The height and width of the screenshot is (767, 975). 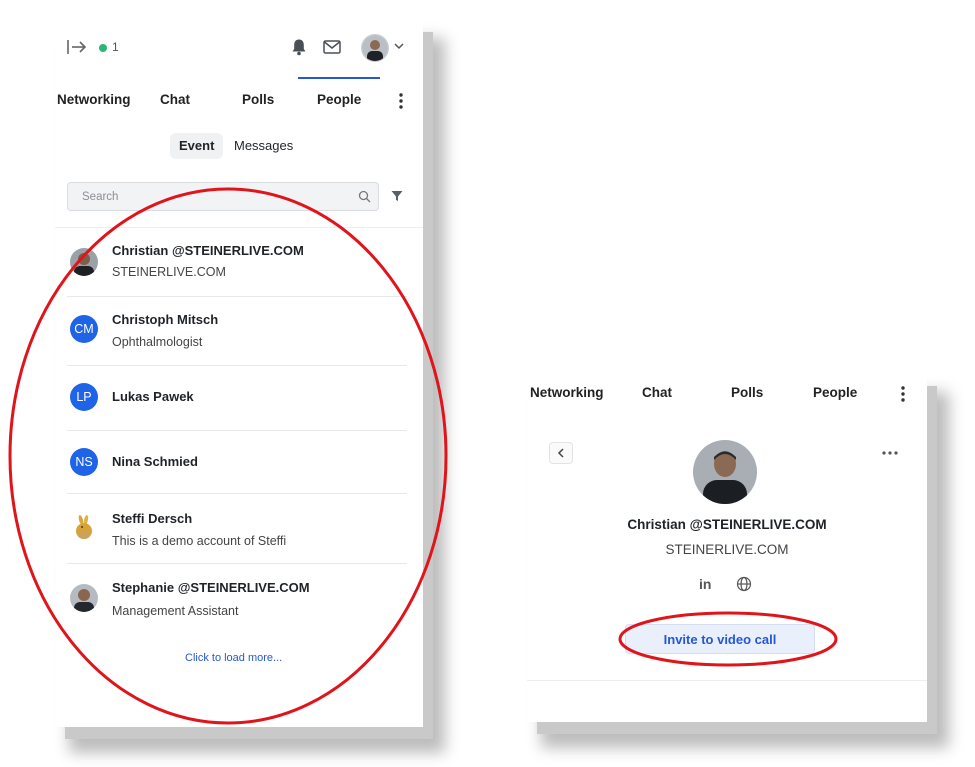 What do you see at coordinates (208, 250) in the screenshot?
I see `person-name: Christian @STEINERLIVE.COM` at bounding box center [208, 250].